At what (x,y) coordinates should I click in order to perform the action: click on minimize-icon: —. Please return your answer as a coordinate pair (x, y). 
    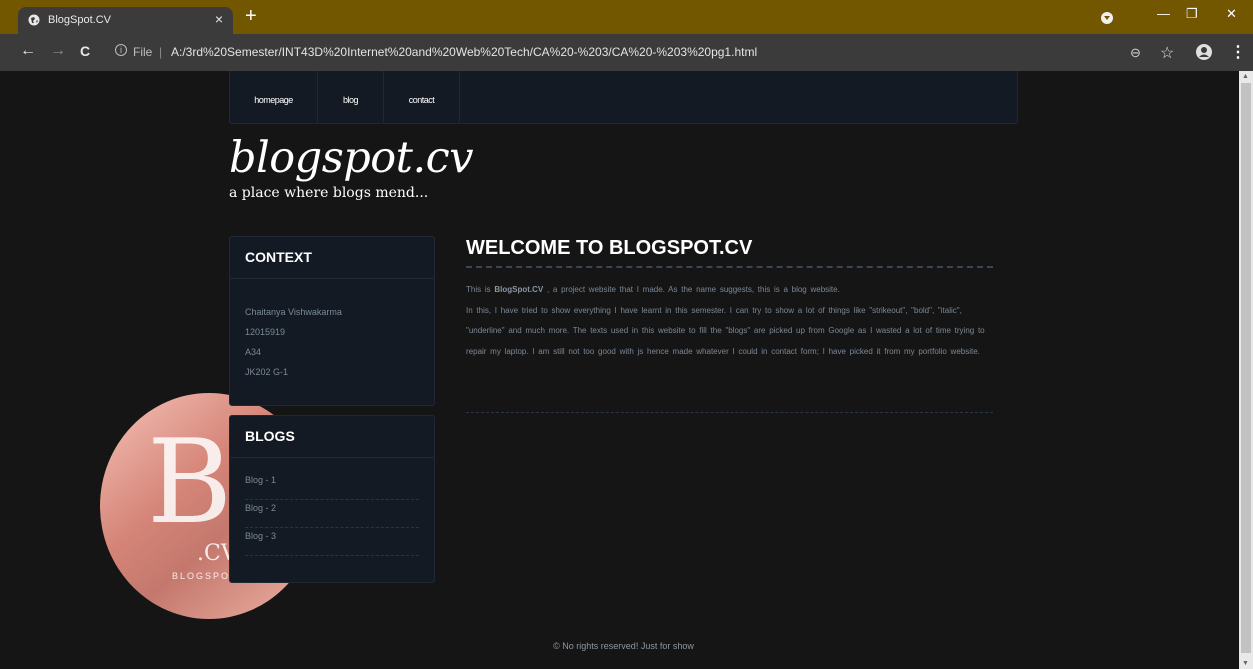
    Looking at the image, I should click on (1163, 13).